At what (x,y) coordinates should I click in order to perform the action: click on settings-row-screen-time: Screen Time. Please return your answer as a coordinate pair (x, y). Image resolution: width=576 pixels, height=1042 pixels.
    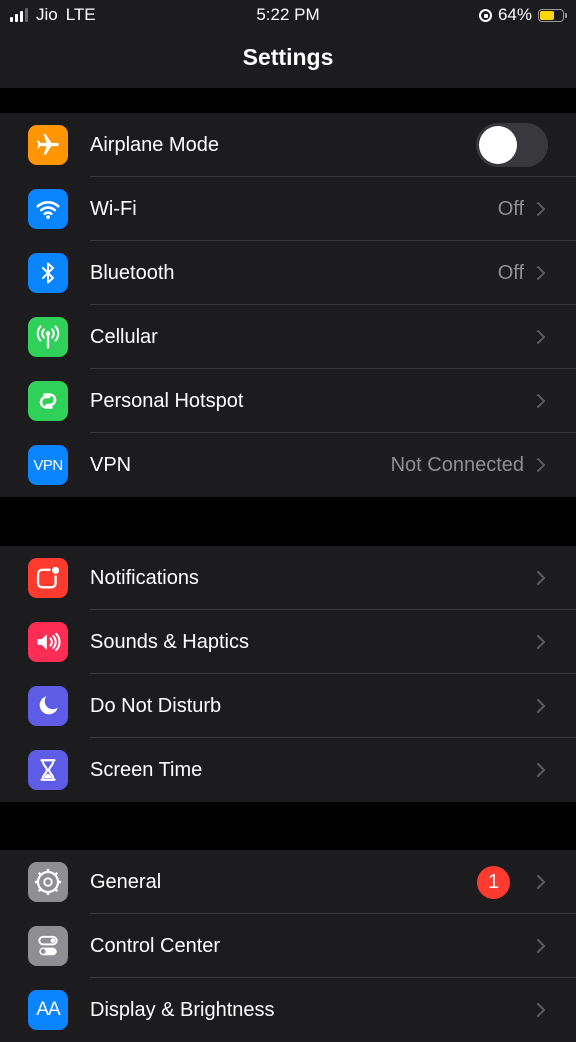
    Looking at the image, I should click on (288, 770).